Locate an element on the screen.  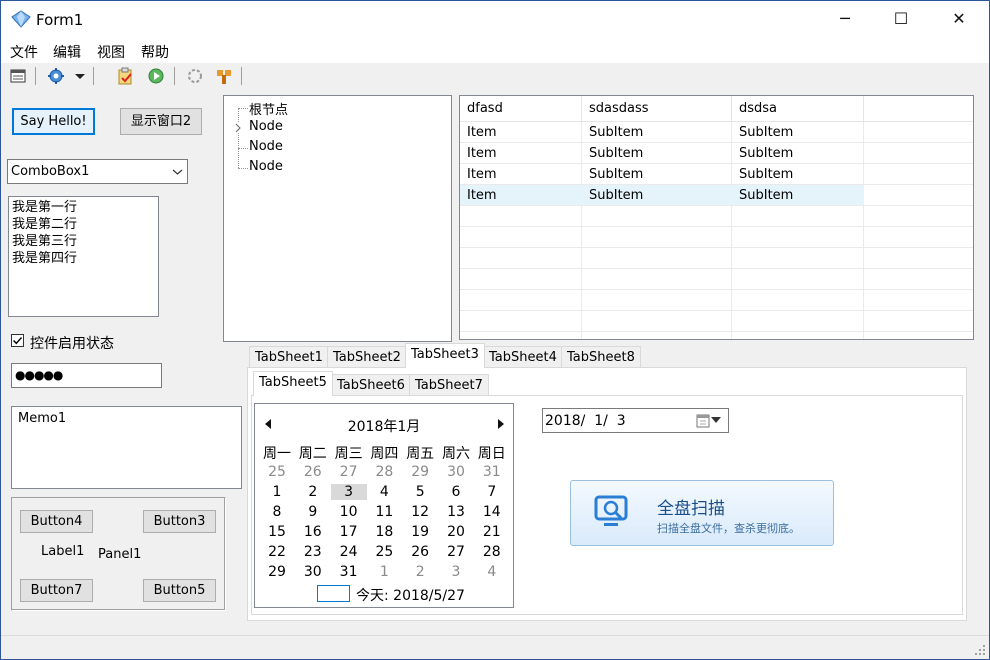
calendar-day: 27 is located at coordinates (456, 552).